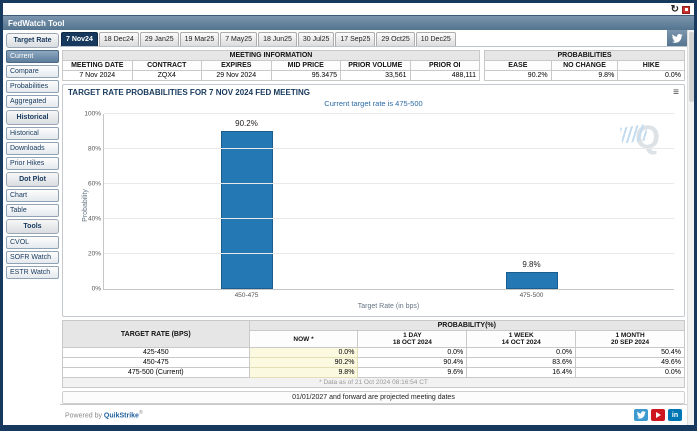 The image size is (697, 431). Describe the element at coordinates (675, 10) in the screenshot. I see `refresh-icon: ↻` at that location.